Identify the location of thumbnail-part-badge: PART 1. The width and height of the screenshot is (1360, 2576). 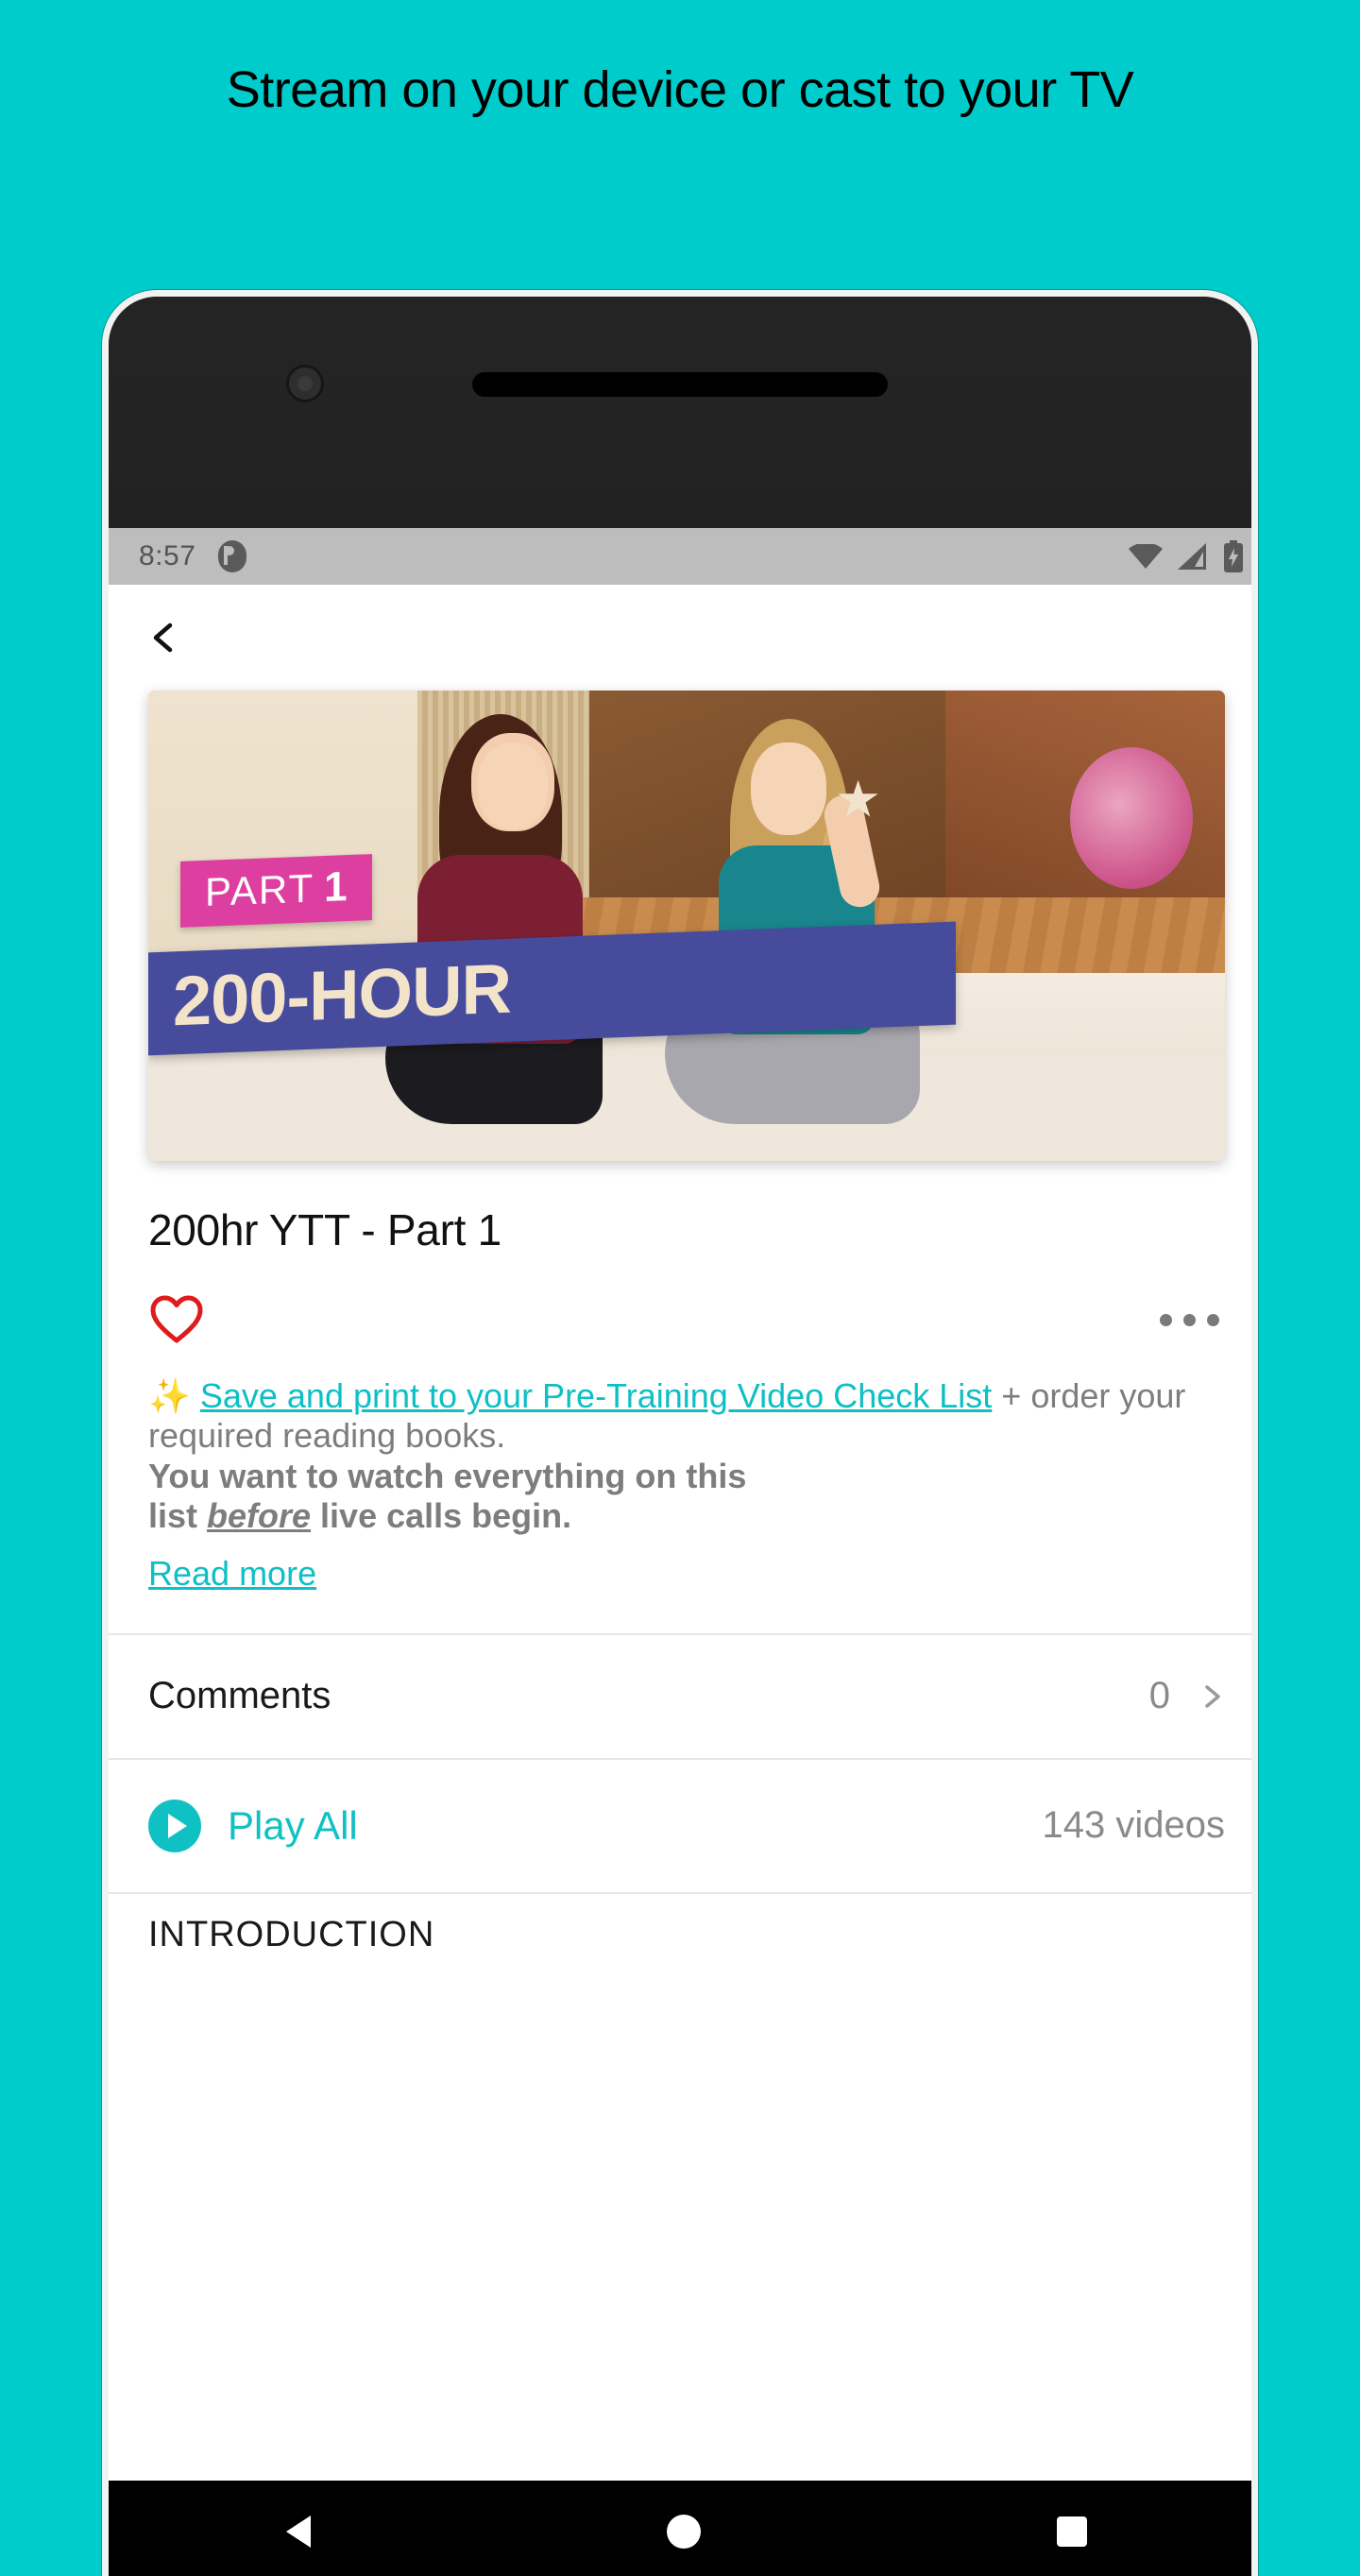
(276, 891).